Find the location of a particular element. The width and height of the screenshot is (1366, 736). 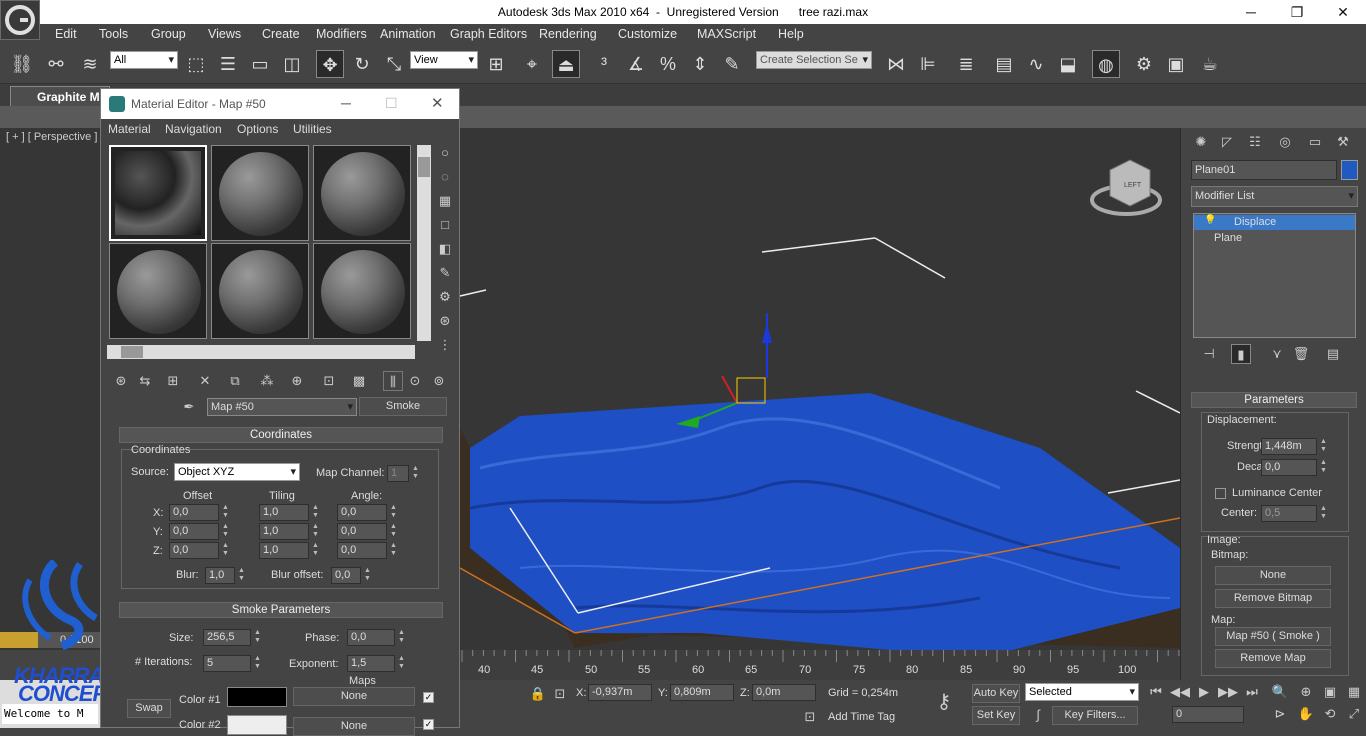

graphite-tab: Graphite Mo is located at coordinates (60, 96).